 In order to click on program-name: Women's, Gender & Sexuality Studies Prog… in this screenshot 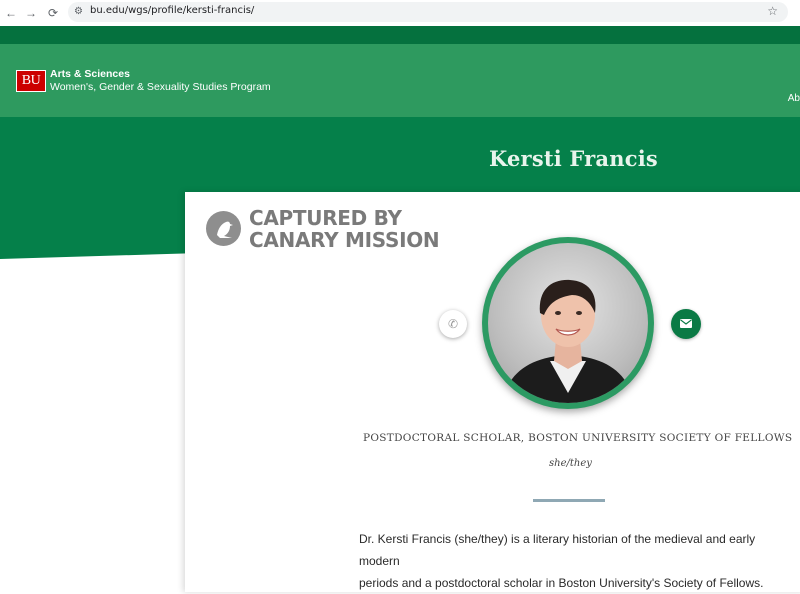, I will do `click(160, 87)`.